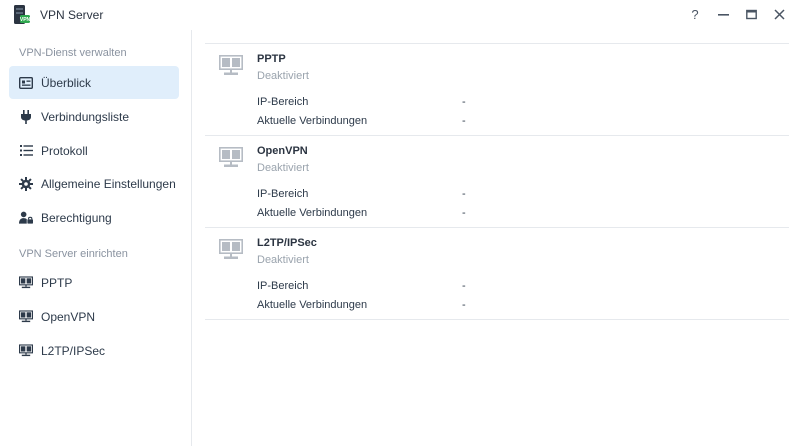  Describe the element at coordinates (73, 254) in the screenshot. I see `section-title-setup: VPN Server einrichten` at that location.